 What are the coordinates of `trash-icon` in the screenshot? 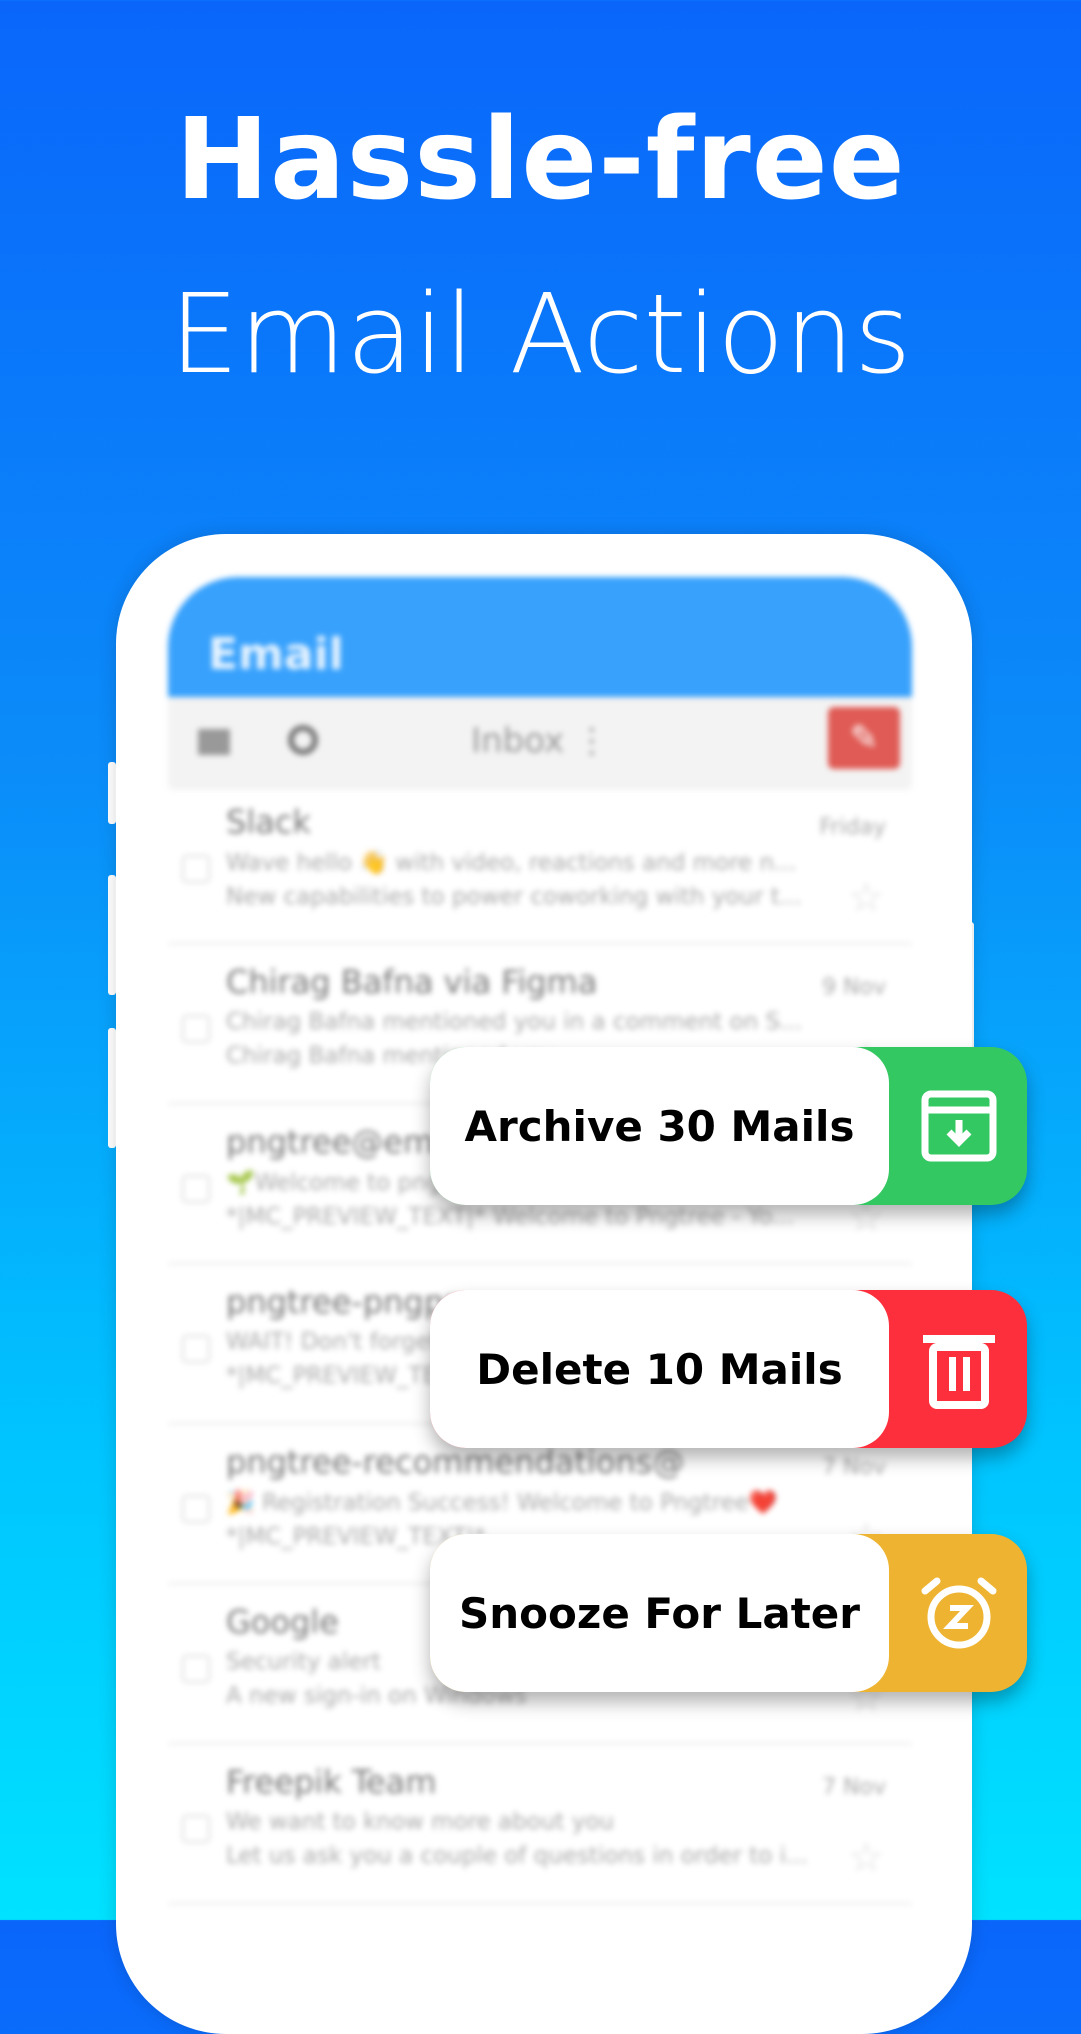 It's located at (959, 1369).